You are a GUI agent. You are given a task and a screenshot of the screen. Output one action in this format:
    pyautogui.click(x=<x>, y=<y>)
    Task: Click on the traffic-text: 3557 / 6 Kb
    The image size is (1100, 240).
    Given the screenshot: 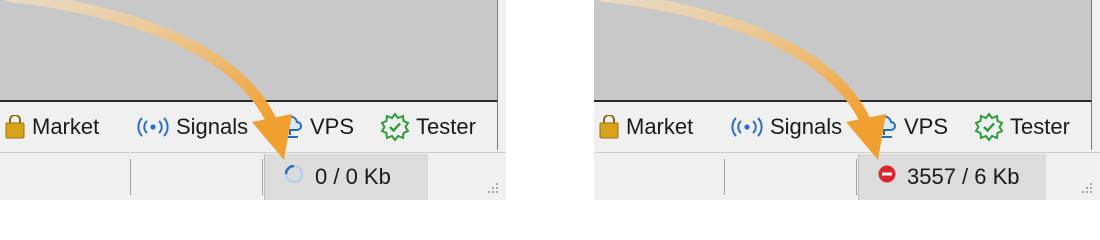 What is the action you would take?
    pyautogui.click(x=963, y=176)
    